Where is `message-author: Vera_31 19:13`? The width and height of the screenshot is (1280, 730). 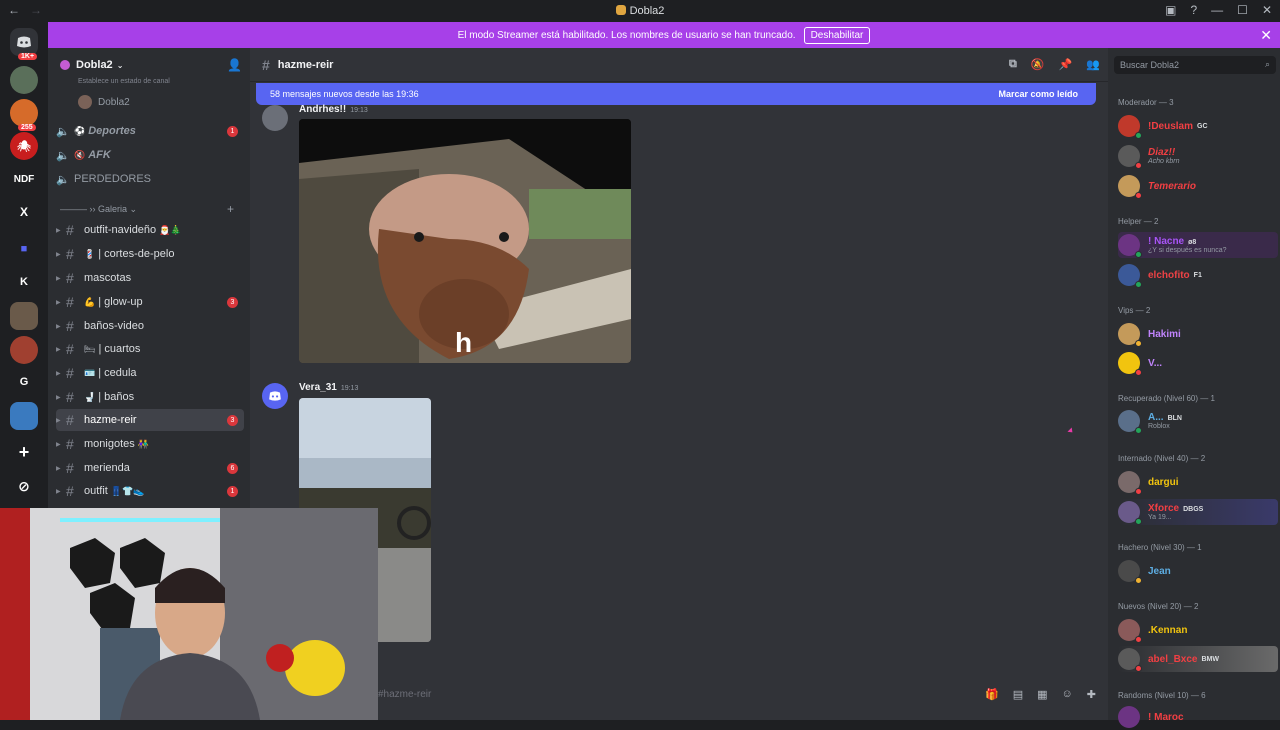 message-author: Vera_31 19:13 is located at coordinates (328, 387).